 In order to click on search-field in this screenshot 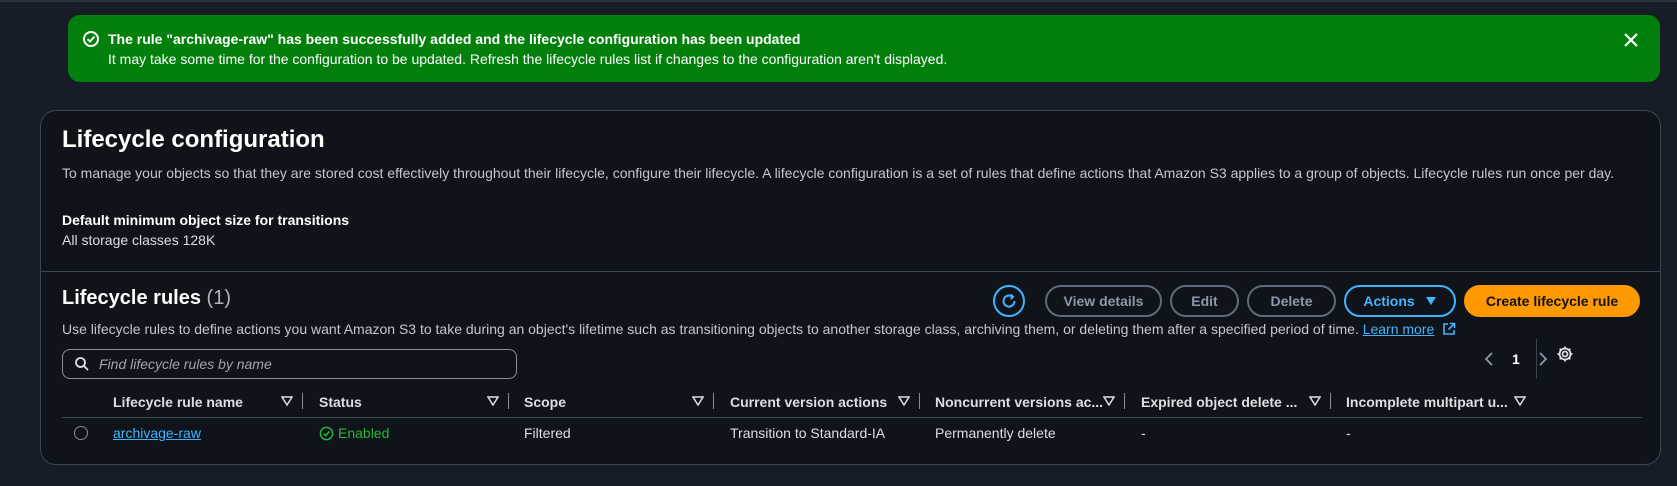, I will do `click(289, 364)`.